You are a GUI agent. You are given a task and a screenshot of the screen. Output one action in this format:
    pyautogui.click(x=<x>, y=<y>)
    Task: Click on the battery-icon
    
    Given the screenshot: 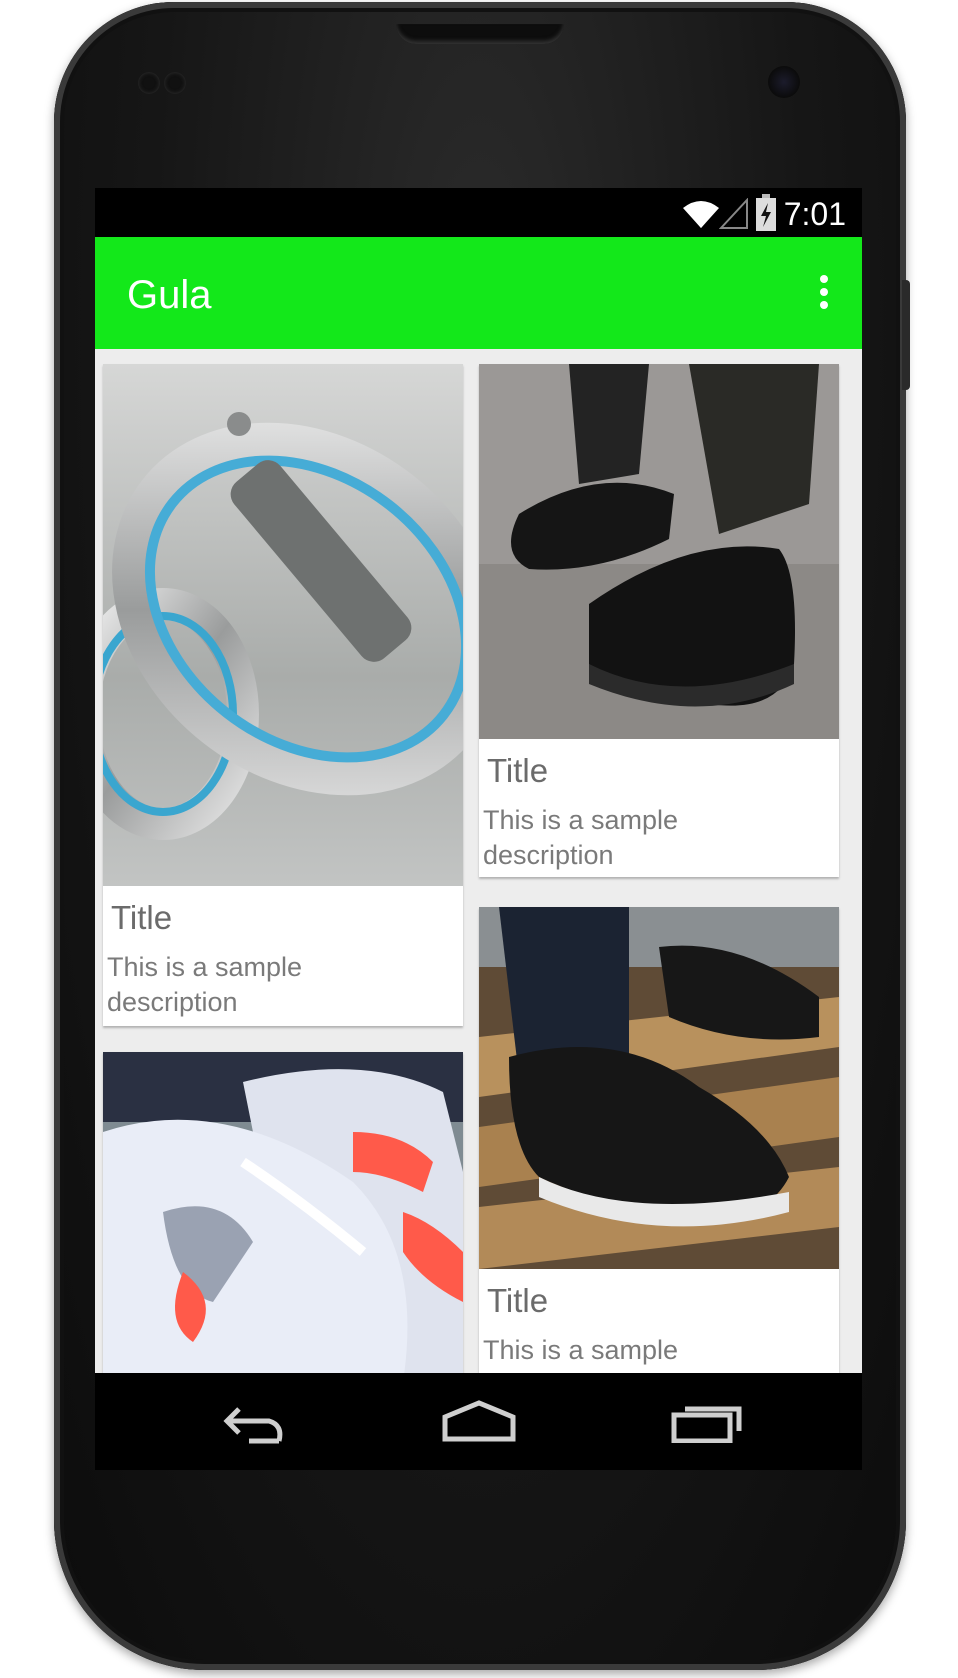 What is the action you would take?
    pyautogui.click(x=766, y=212)
    